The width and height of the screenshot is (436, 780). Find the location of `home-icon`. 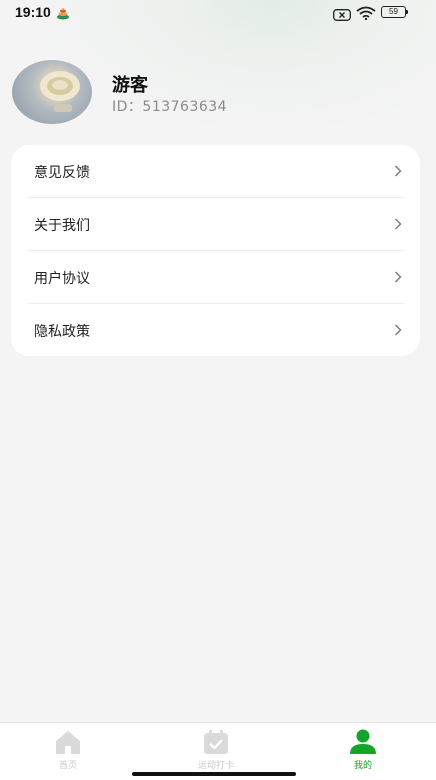

home-icon is located at coordinates (68, 744).